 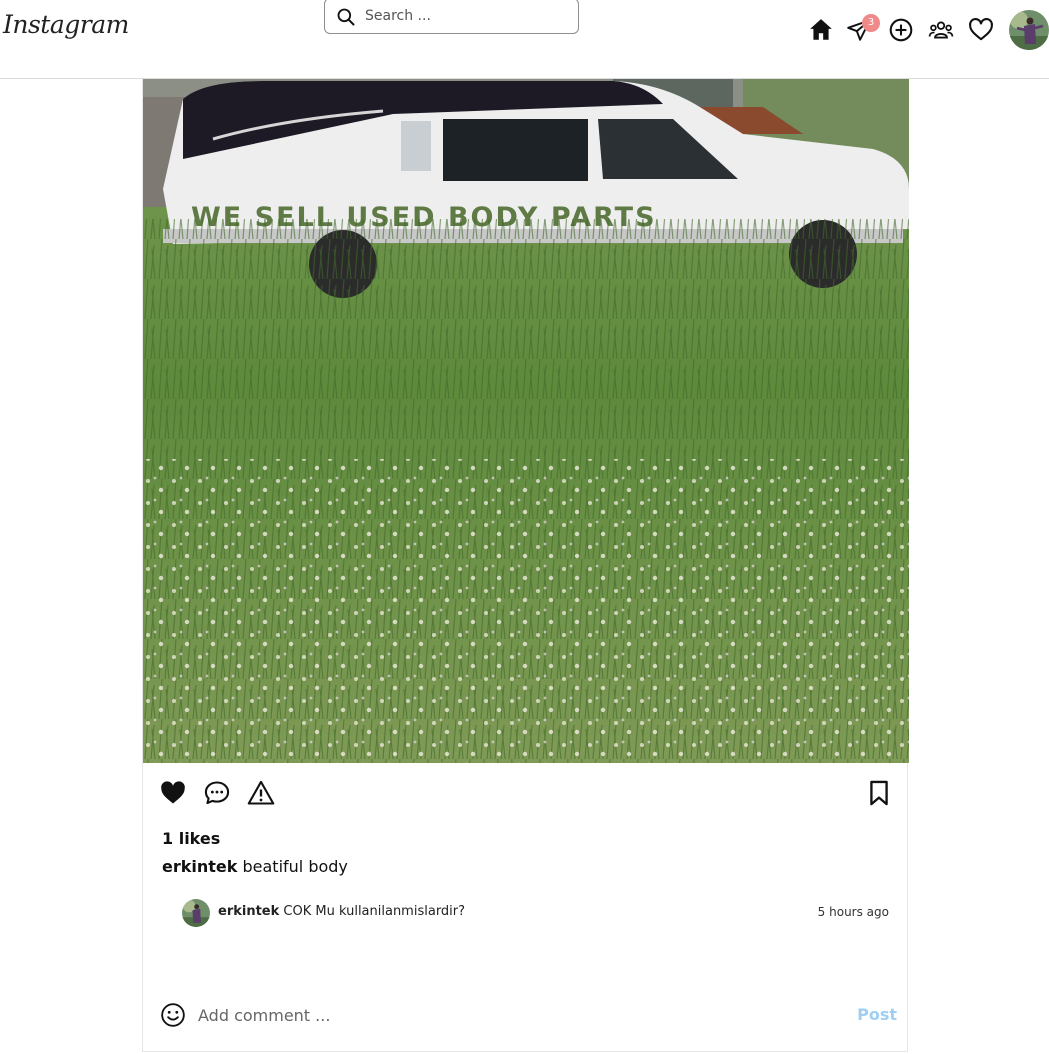 I want to click on emoji-smile-icon, so click(x=173, y=1015).